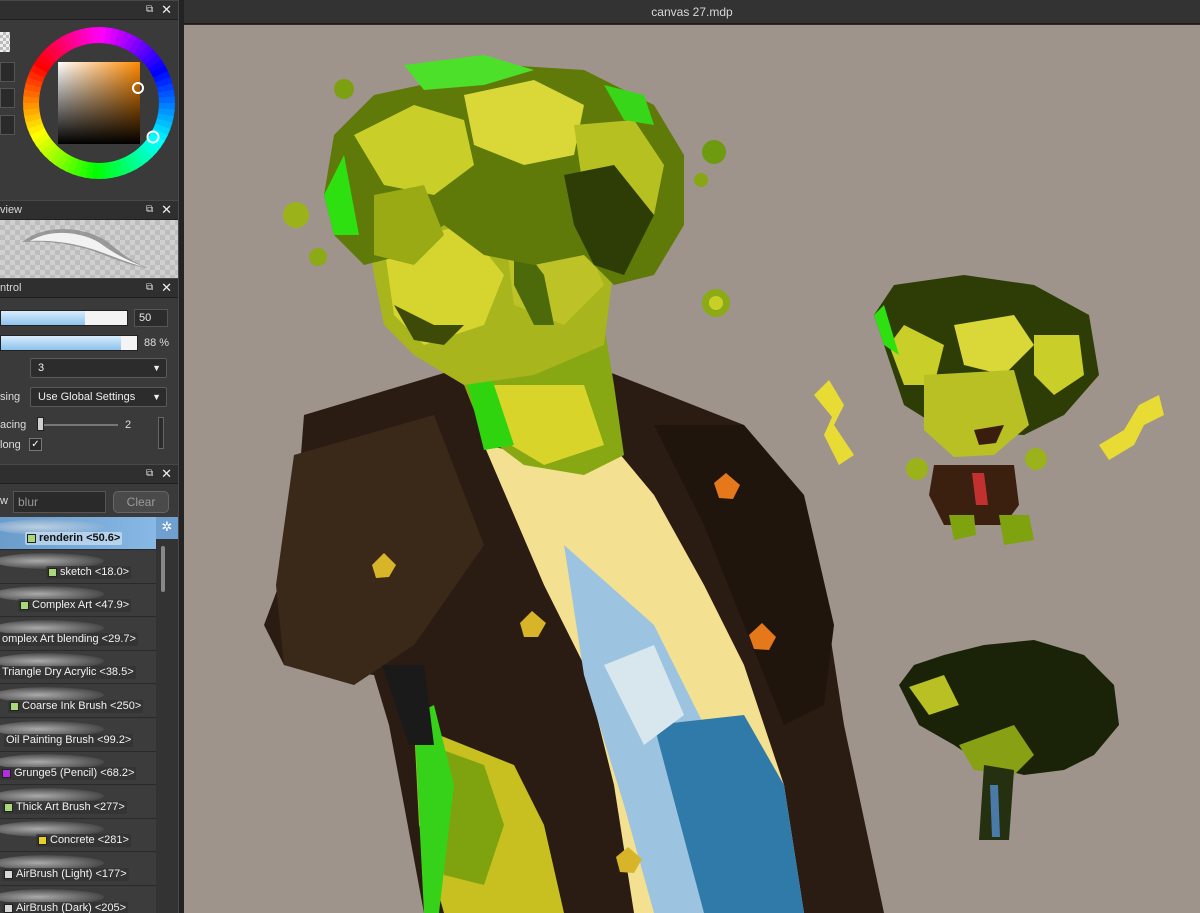 The height and width of the screenshot is (913, 1200). Describe the element at coordinates (98, 368) in the screenshot. I see `density-dropdown: 3 ▼` at that location.